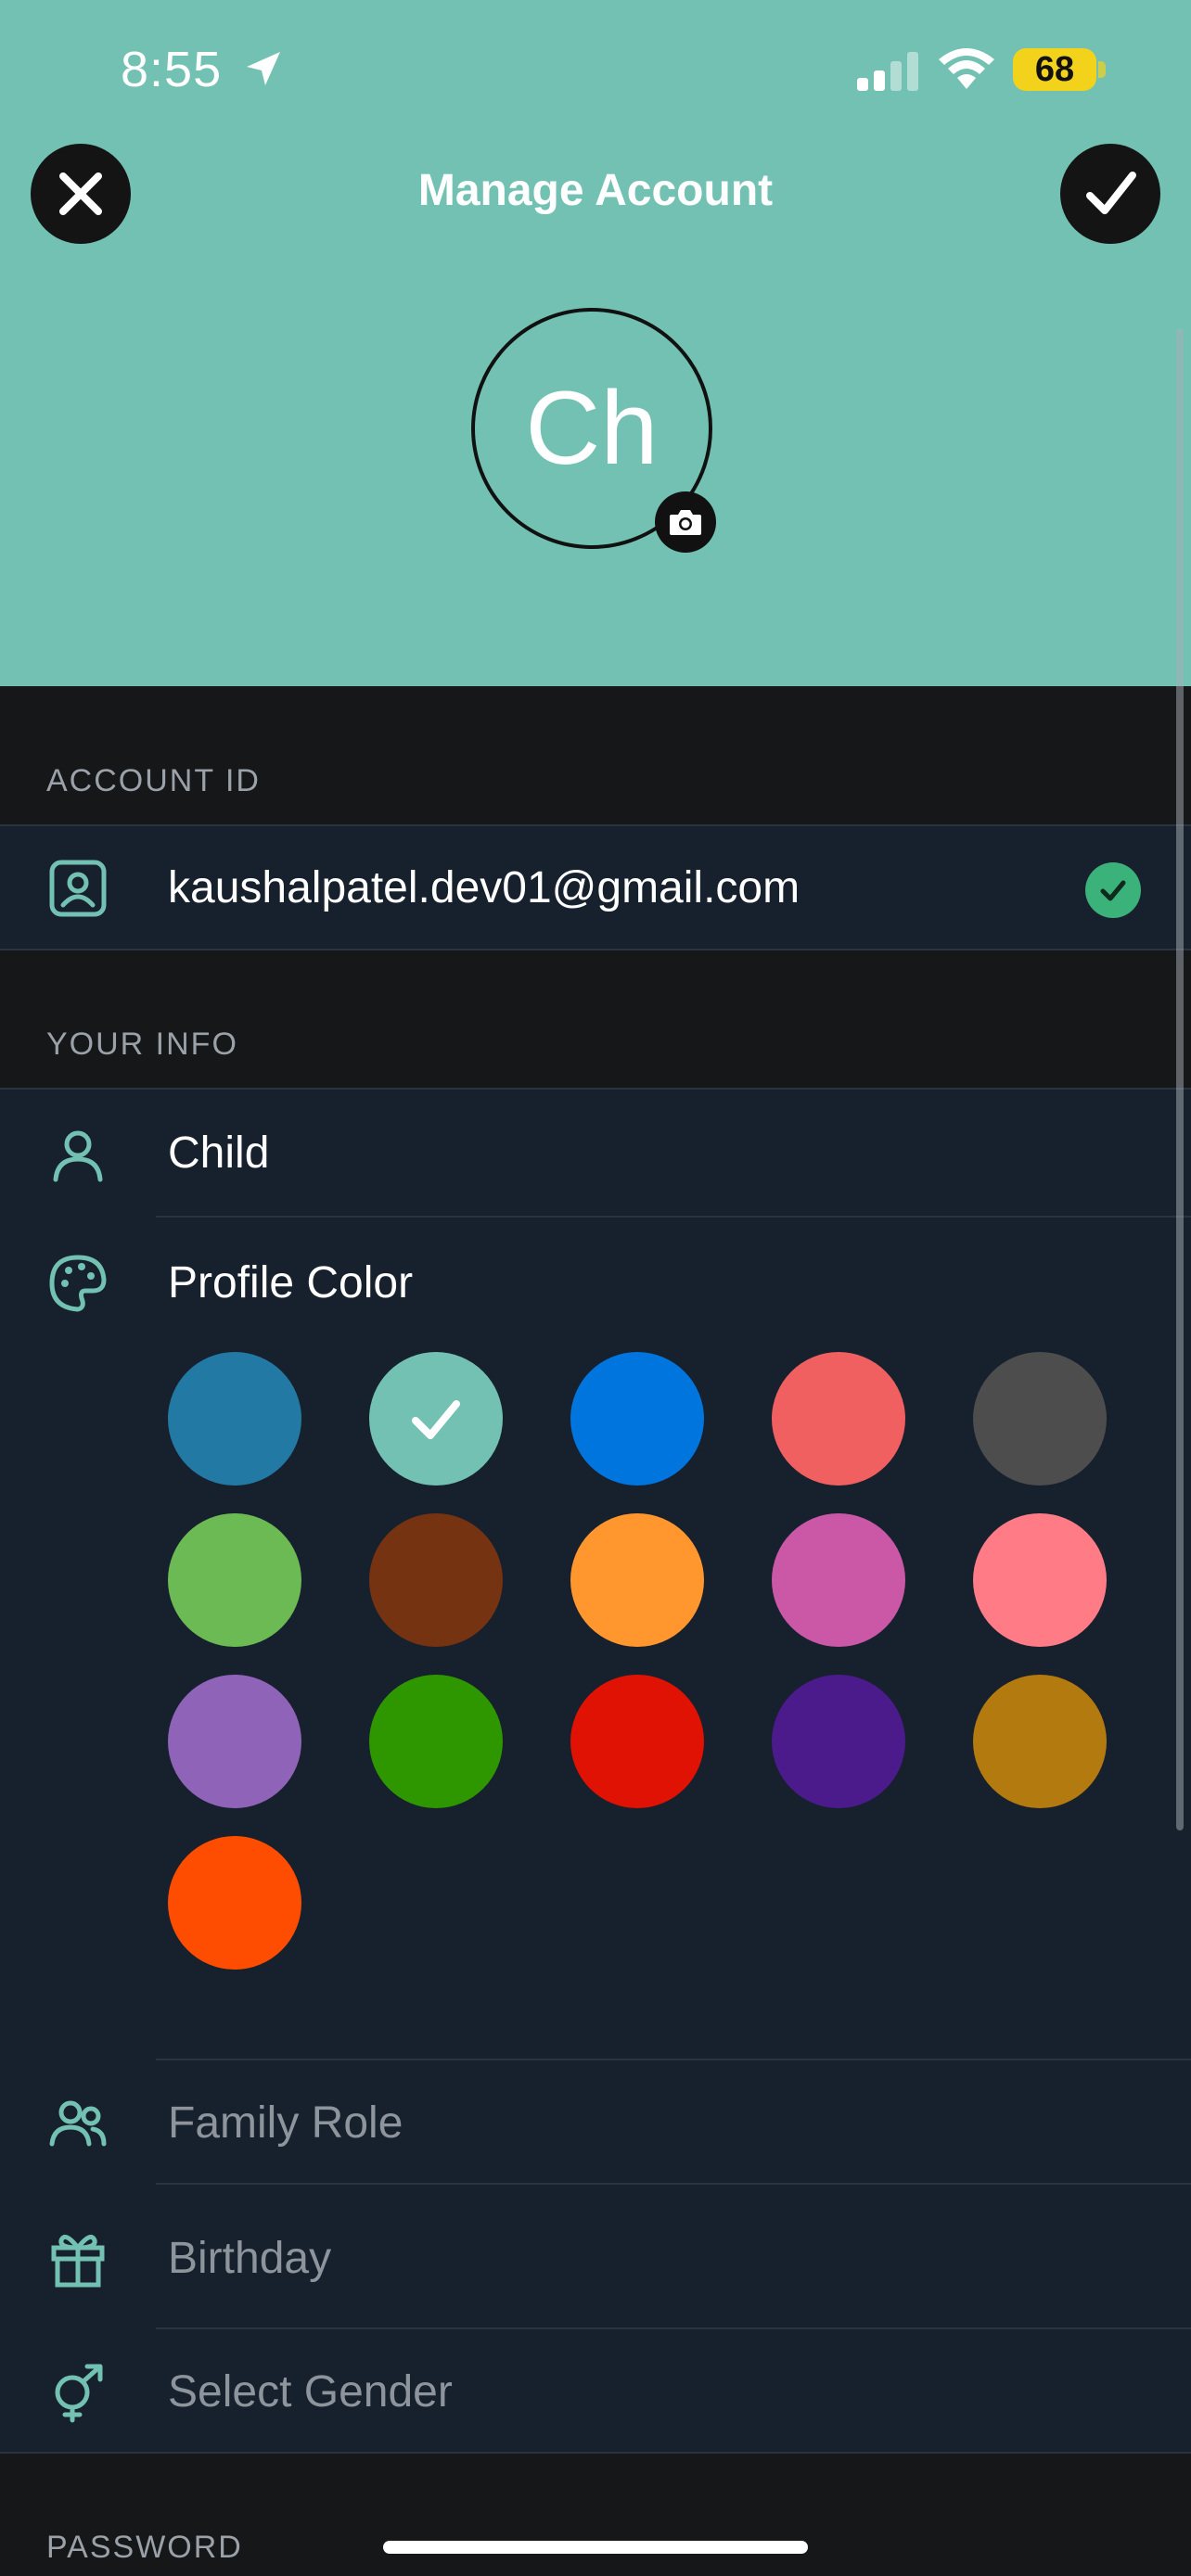  Describe the element at coordinates (966, 68) in the screenshot. I see `wifi-icon` at that location.